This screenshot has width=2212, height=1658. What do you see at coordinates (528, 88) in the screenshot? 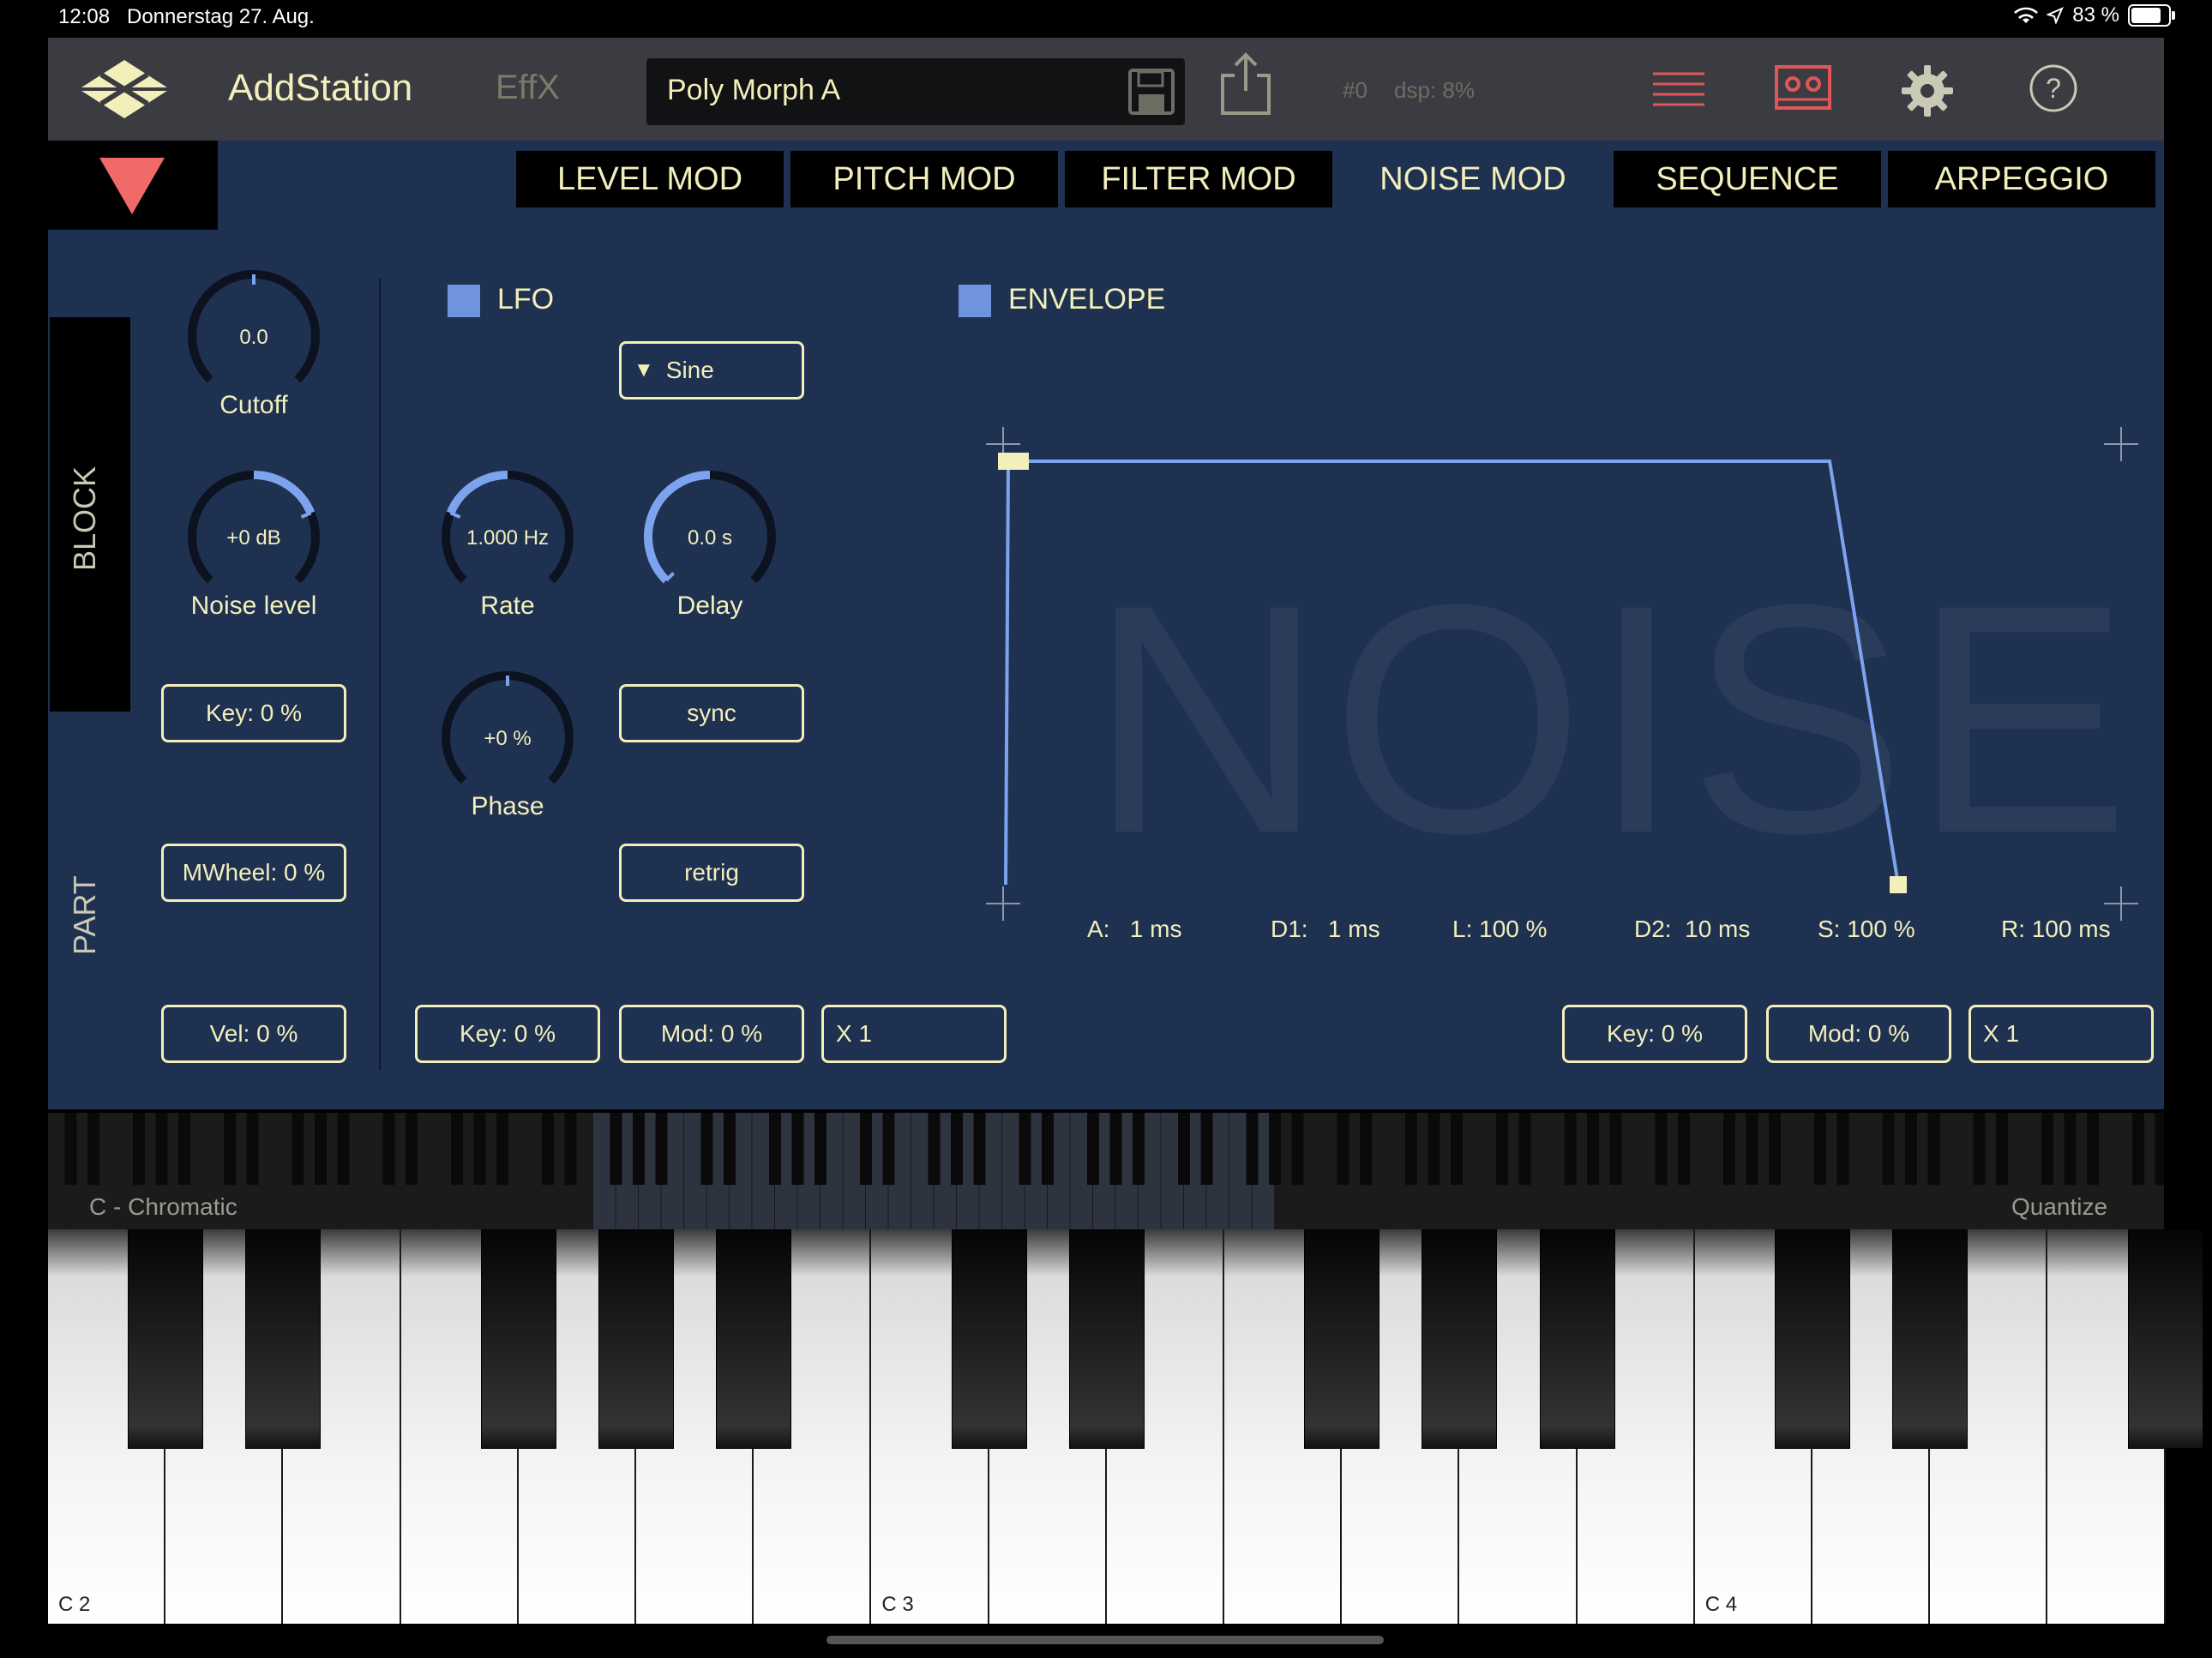
I see `effx-button: EffX` at bounding box center [528, 88].